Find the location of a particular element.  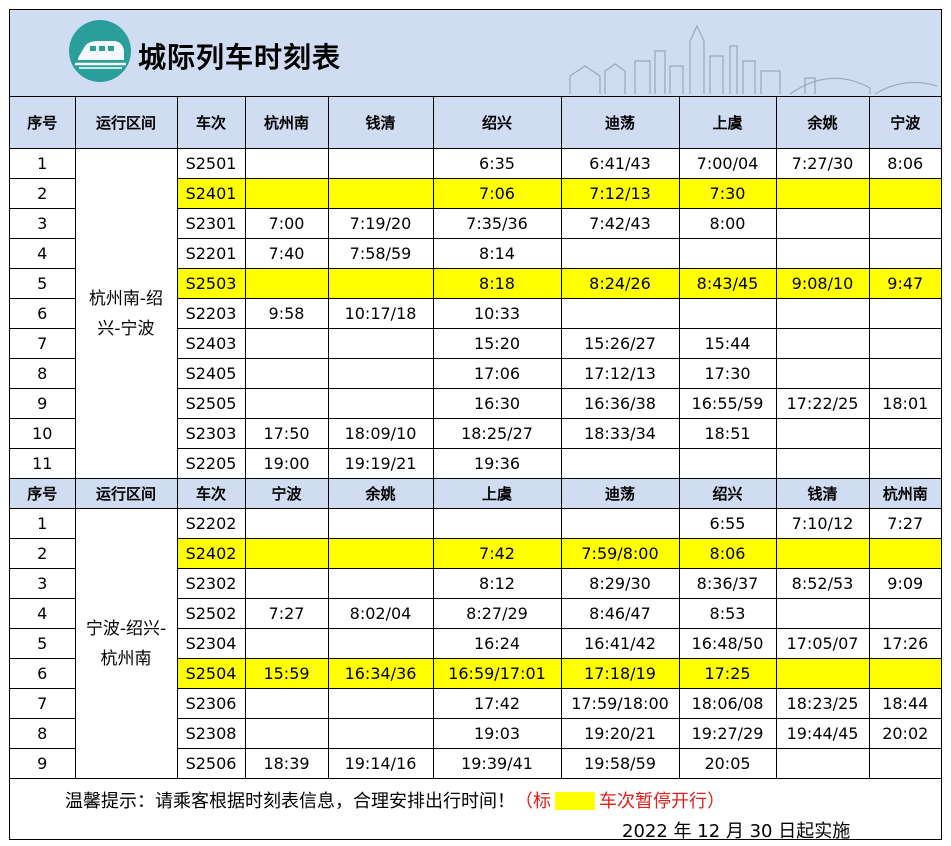

column-header: 余姚 is located at coordinates (822, 122).